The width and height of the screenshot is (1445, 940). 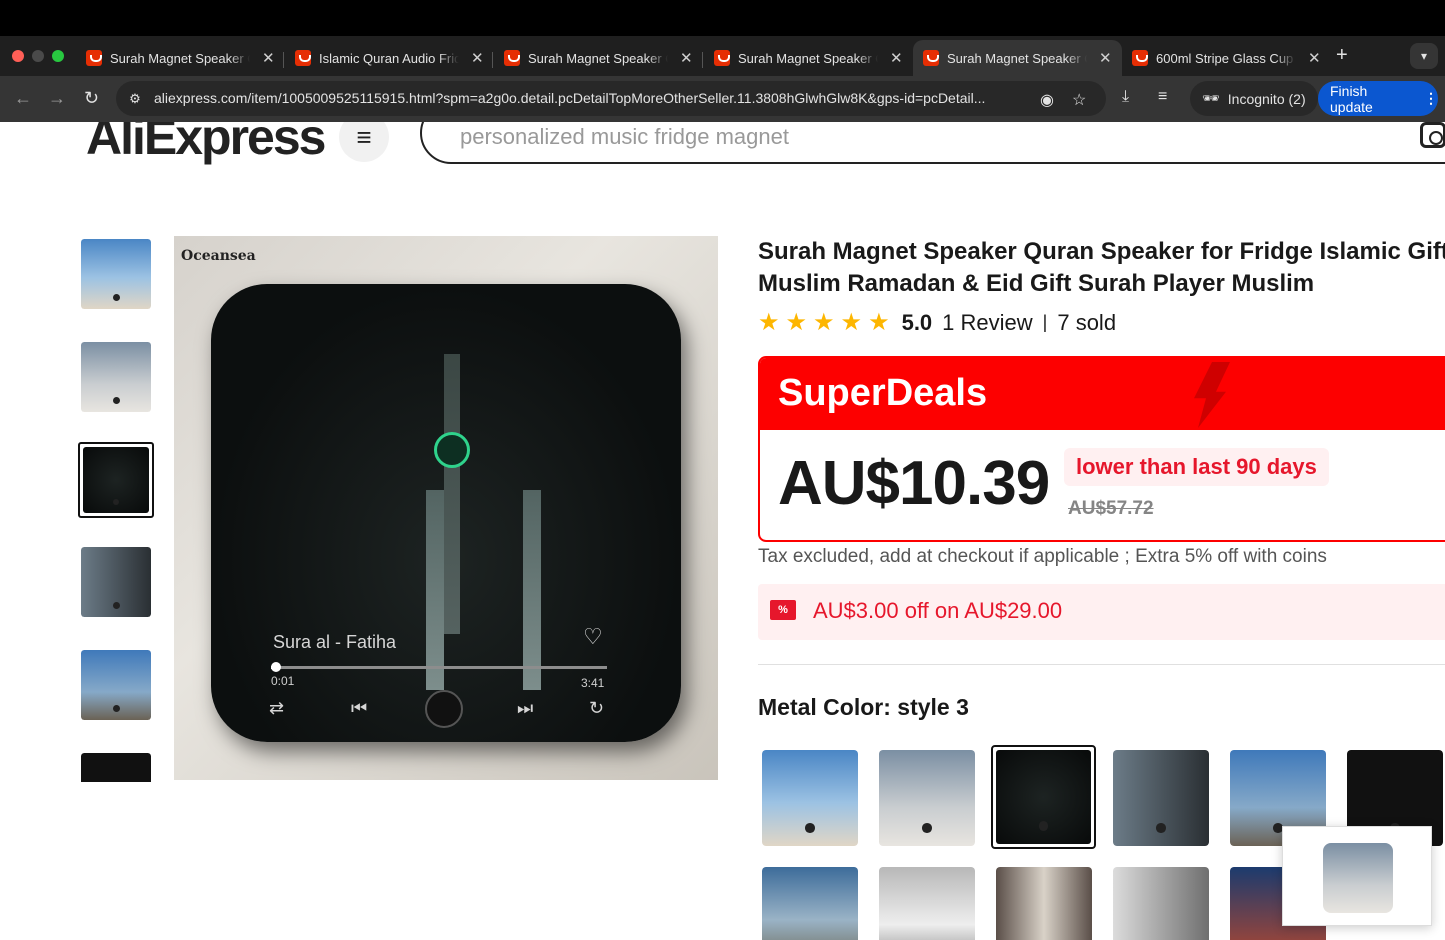 I want to click on tab-4: Surah Magnet Speaker Q ✕, so click(x=808, y=58).